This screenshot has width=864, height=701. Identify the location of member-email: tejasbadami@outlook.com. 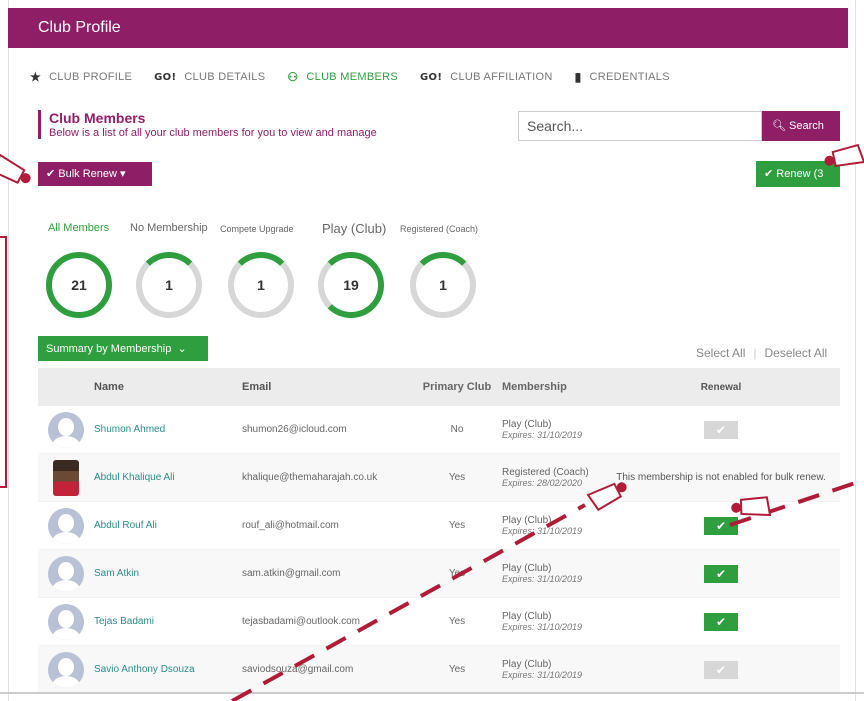
(301, 621).